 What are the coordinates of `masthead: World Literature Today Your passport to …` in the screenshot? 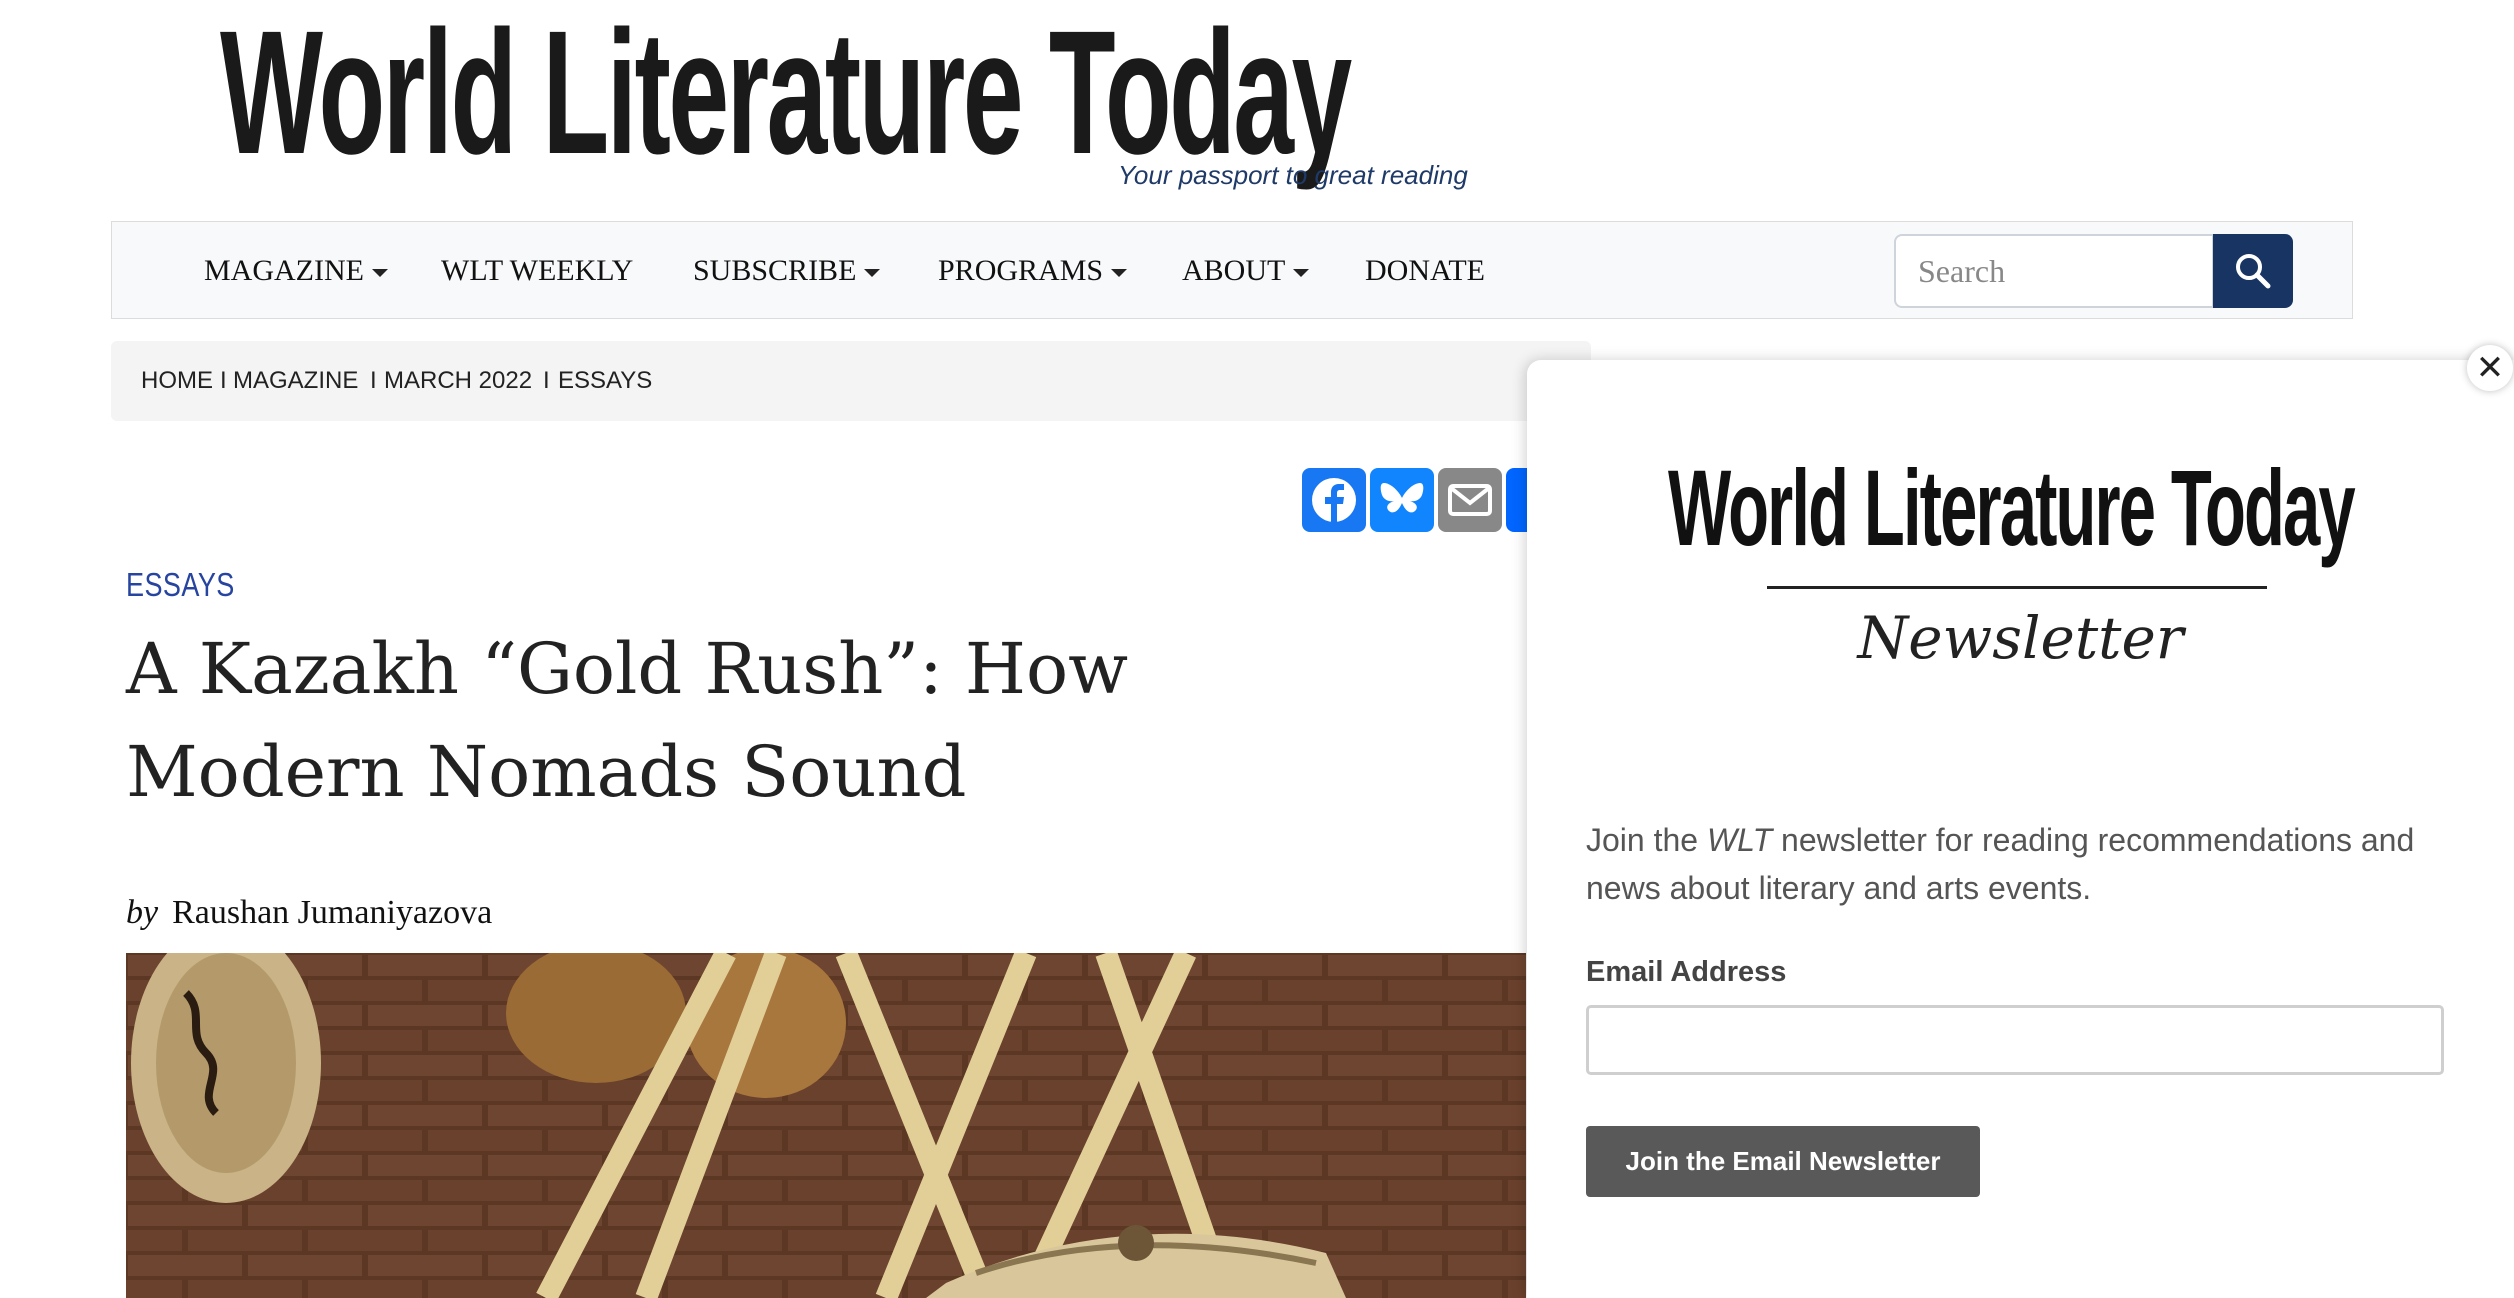 It's located at (890, 100).